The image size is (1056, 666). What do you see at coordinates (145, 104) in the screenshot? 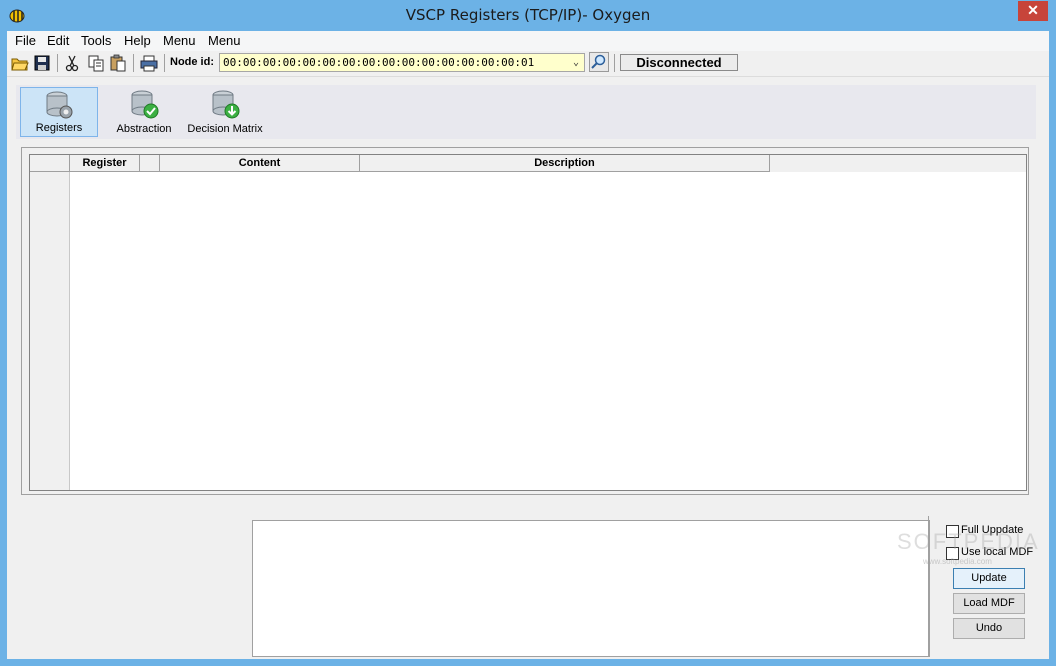
I see `database-check-icon` at bounding box center [145, 104].